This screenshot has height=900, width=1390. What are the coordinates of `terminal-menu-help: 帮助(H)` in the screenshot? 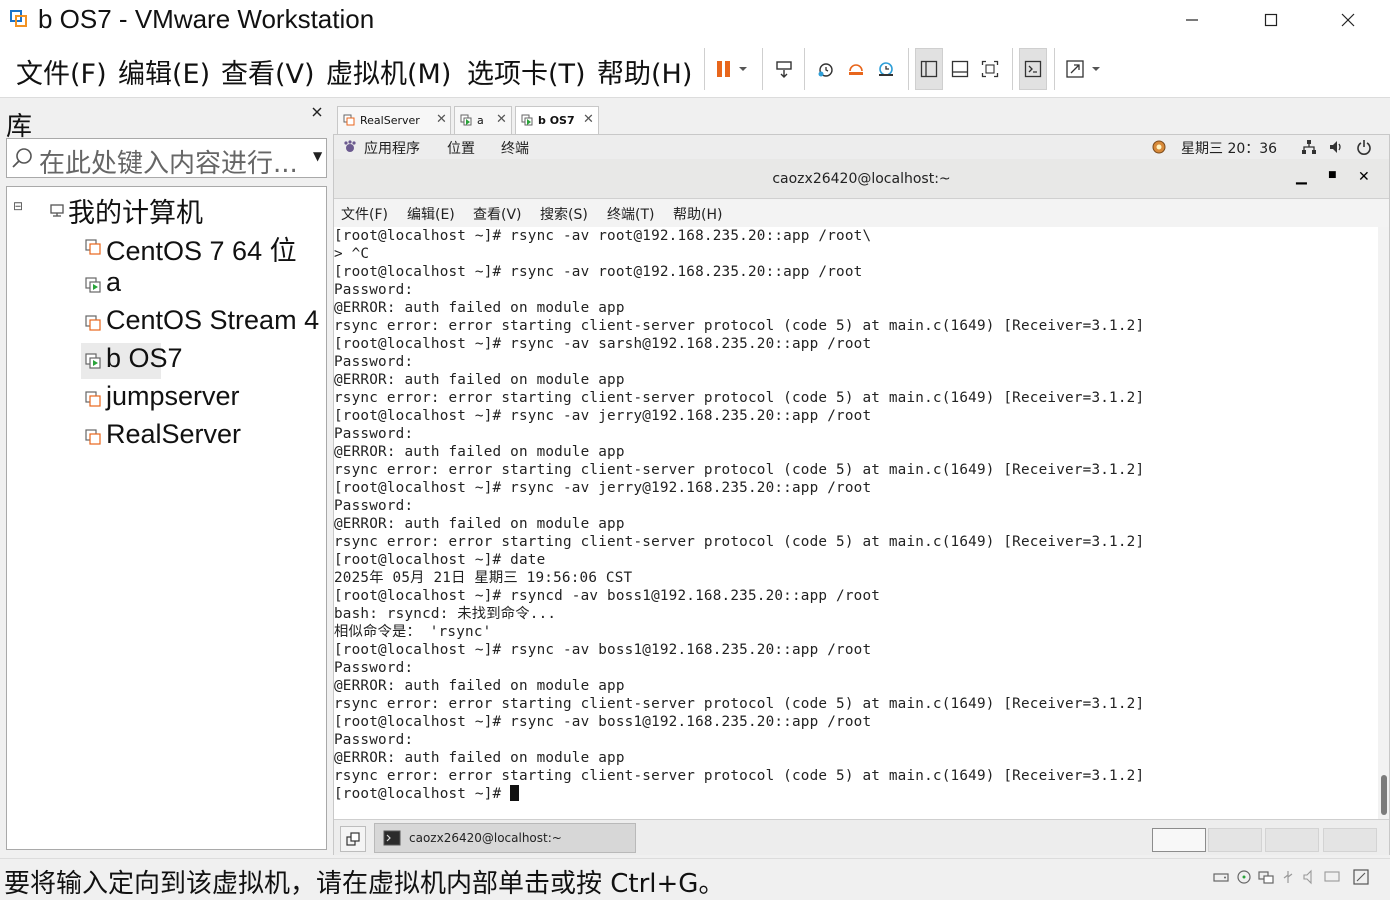 It's located at (697, 214).